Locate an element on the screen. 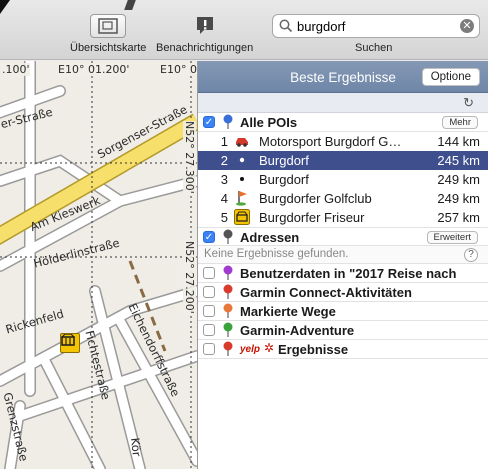 This screenshot has width=488, height=469. group-label-all-pois: Alle POIs is located at coordinates (269, 122).